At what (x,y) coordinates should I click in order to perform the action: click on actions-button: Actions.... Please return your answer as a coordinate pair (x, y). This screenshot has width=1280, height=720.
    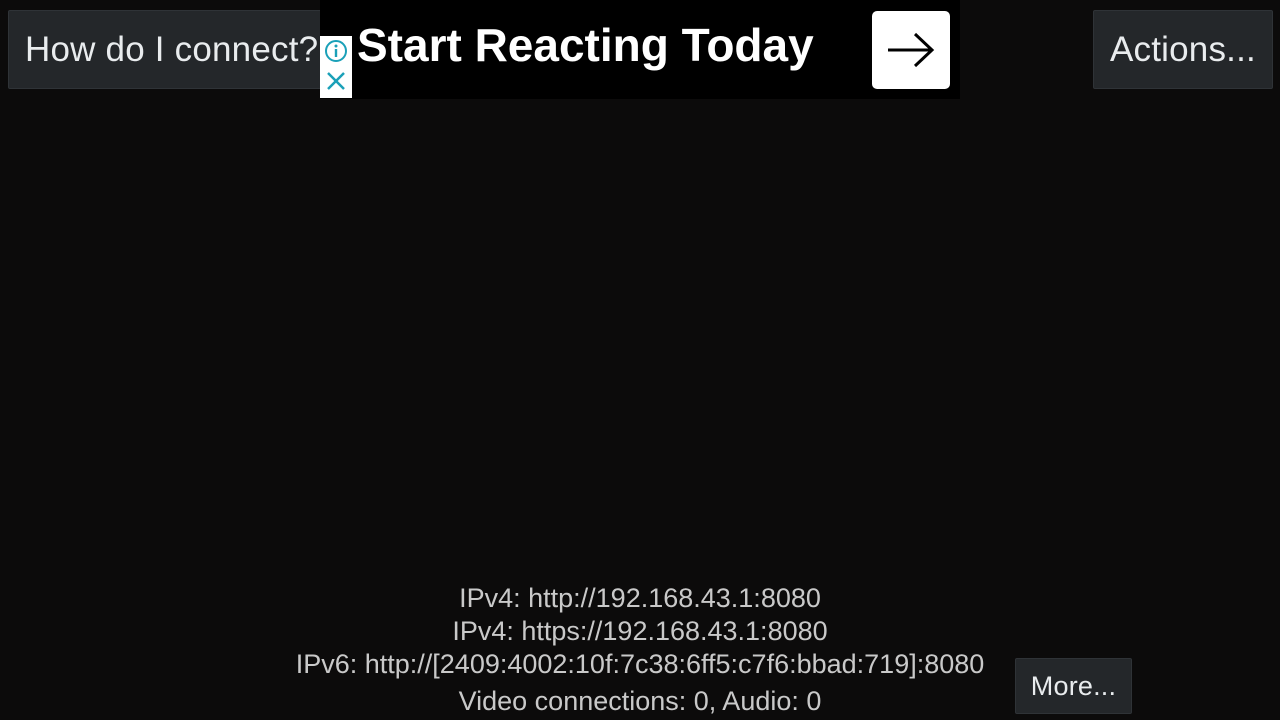
    Looking at the image, I should click on (1183, 49).